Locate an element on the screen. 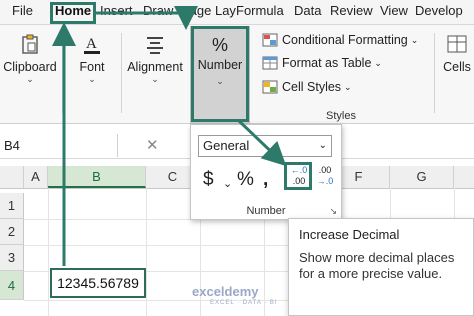 The image size is (474, 316). arrow-to-increase-decimal is located at coordinates (261, 142).